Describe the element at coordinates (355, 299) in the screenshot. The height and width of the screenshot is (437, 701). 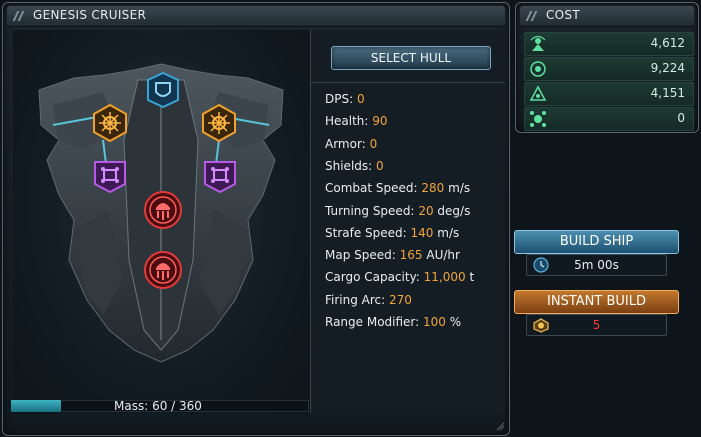
I see `stat-label: Firing Arc:` at that location.